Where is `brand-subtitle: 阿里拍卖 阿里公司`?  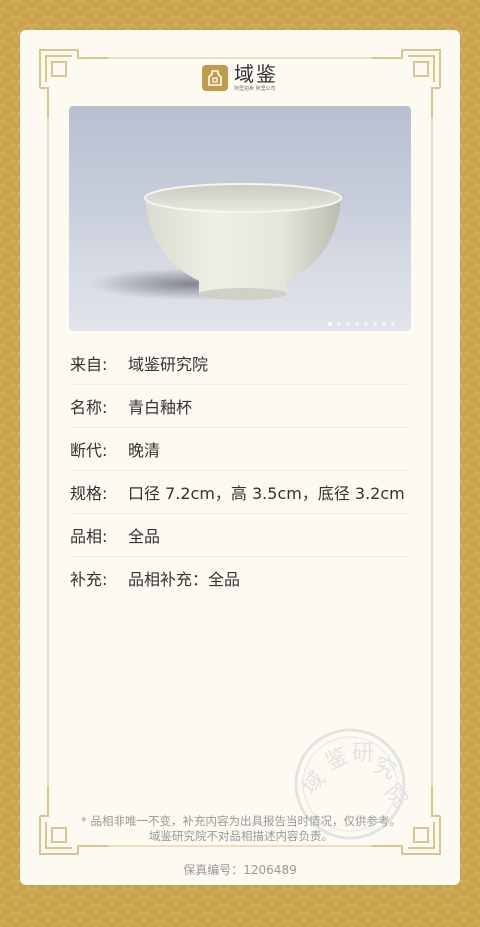 brand-subtitle: 阿里拍卖 阿里公司 is located at coordinates (255, 89).